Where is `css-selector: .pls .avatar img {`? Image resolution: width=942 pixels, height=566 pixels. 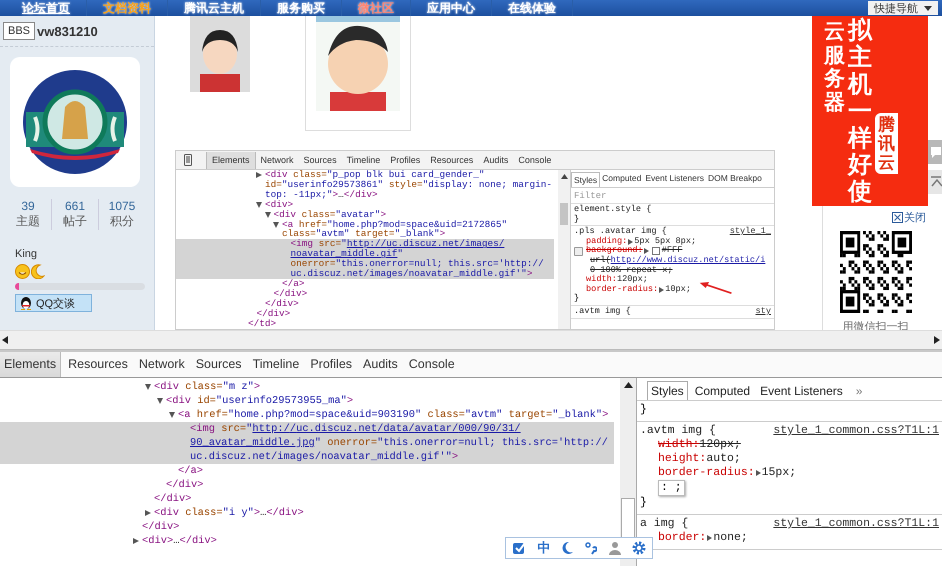
css-selector: .pls .avatar img { is located at coordinates (620, 231).